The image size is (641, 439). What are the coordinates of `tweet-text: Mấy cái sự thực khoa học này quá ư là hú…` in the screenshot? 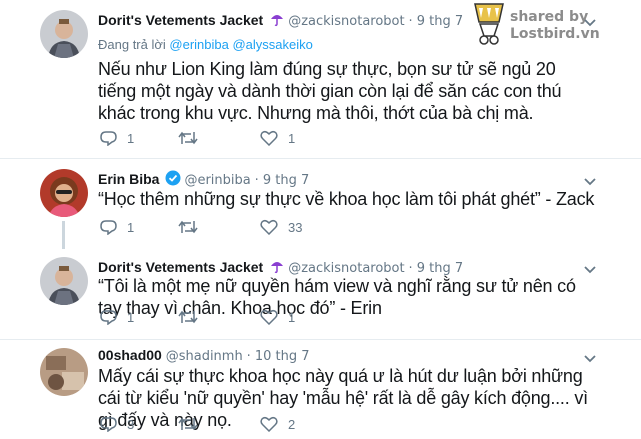 It's located at (343, 398).